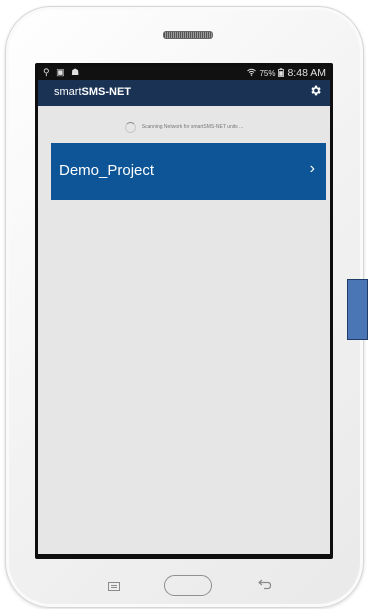  What do you see at coordinates (130, 127) in the screenshot?
I see `loading-spinner-icon` at bounding box center [130, 127].